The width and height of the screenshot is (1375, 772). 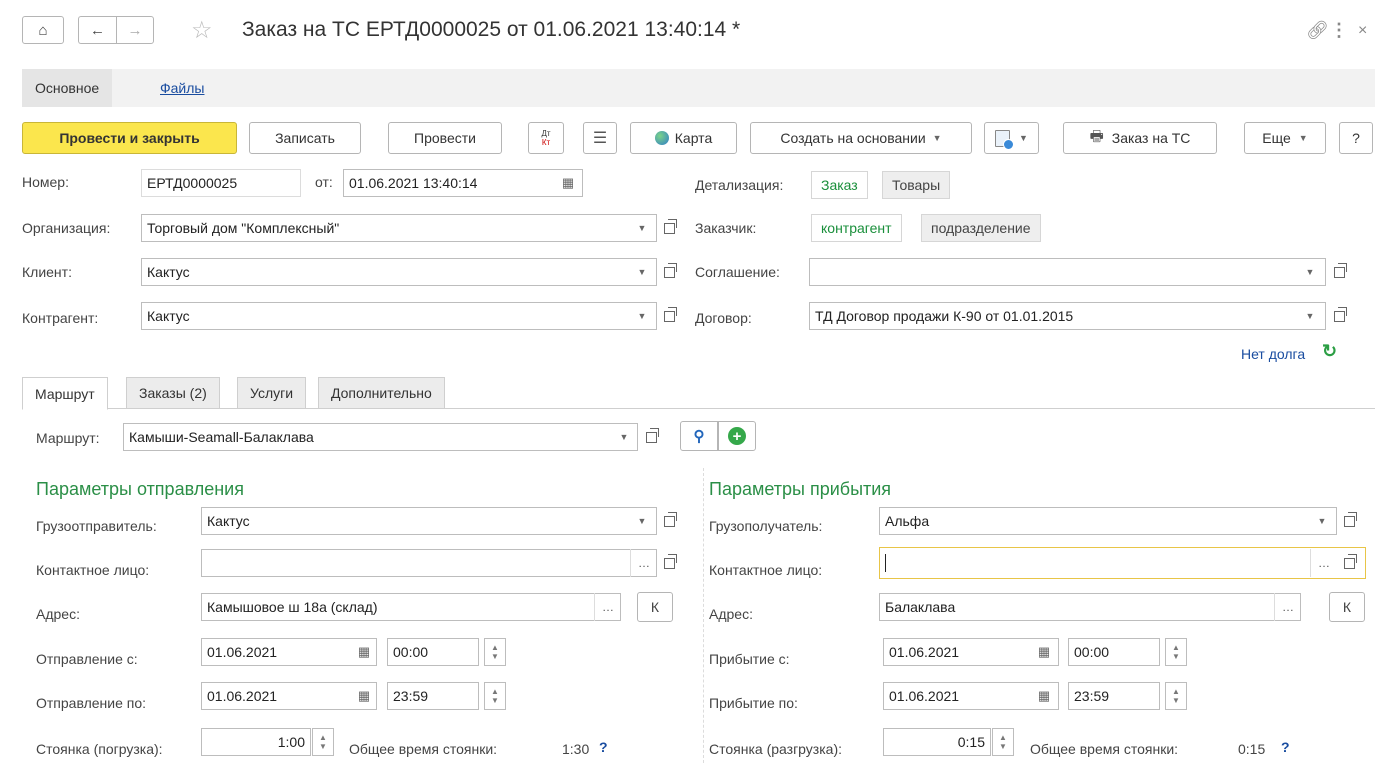 What do you see at coordinates (1356, 138) in the screenshot?
I see `help-button: ?` at bounding box center [1356, 138].